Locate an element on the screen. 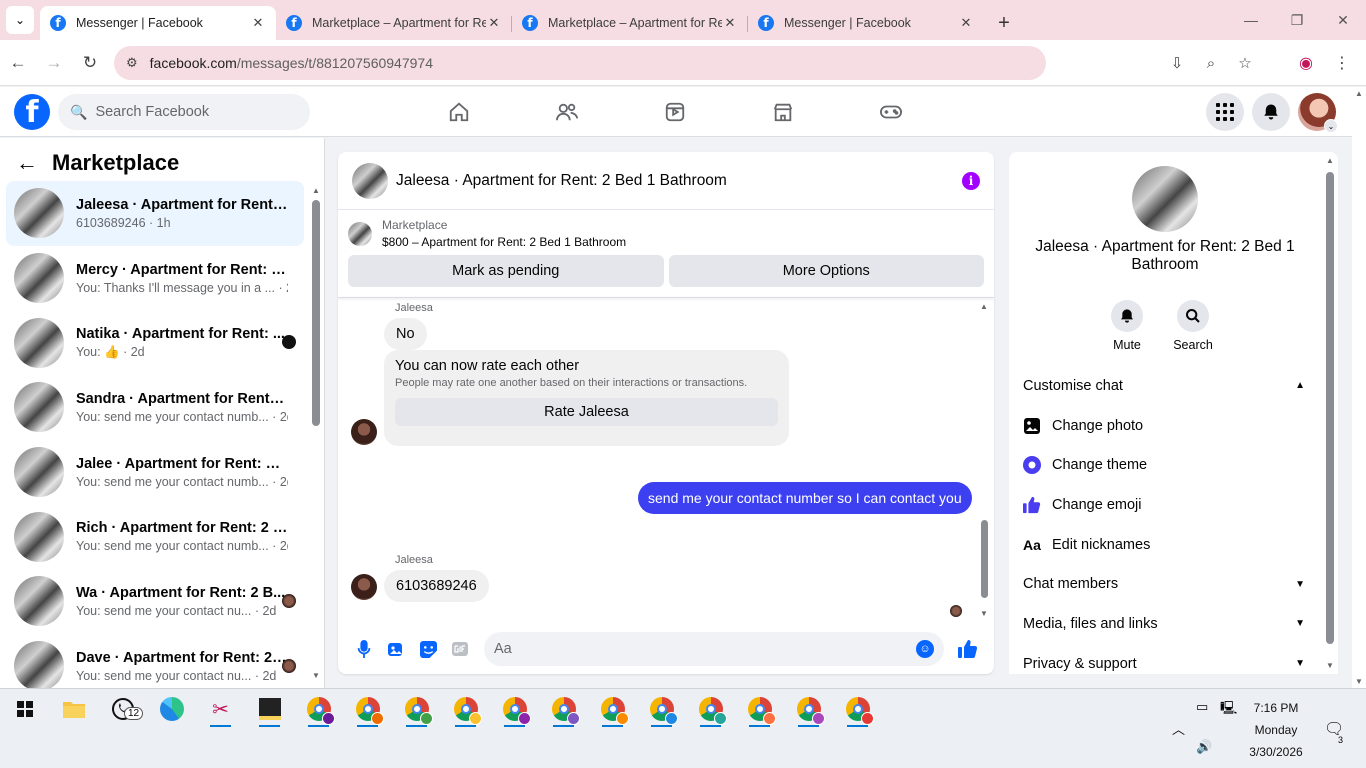 Image resolution: width=1366 pixels, height=768 pixels. message-bubble-incoming: No is located at coordinates (405, 334).